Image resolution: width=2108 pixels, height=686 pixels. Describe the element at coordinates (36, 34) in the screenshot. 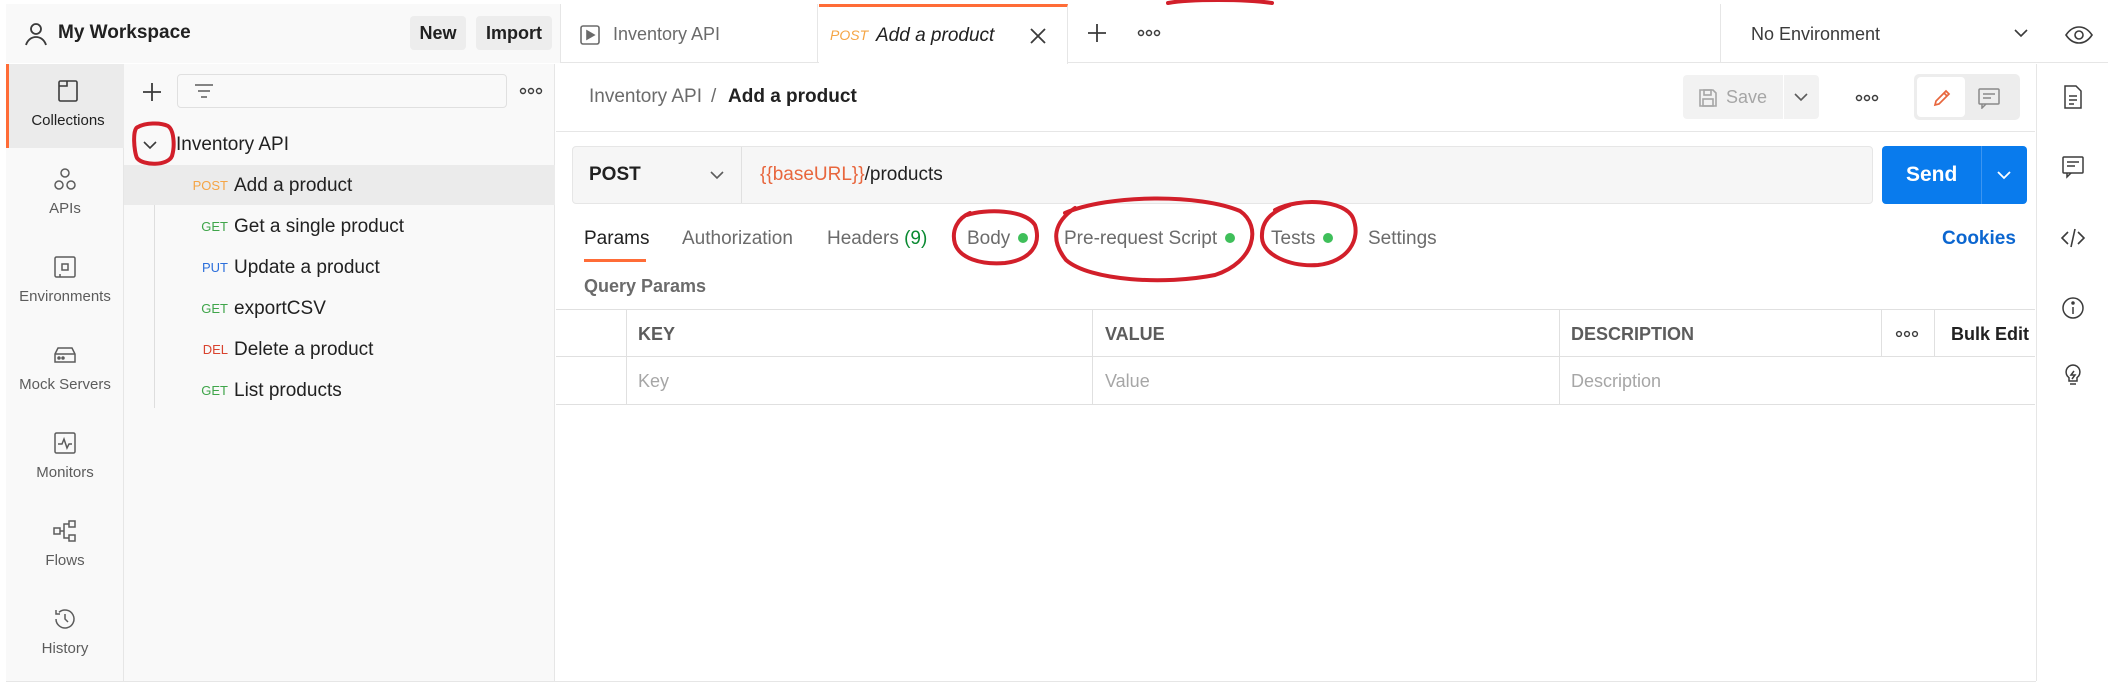

I see `user-icon` at that location.